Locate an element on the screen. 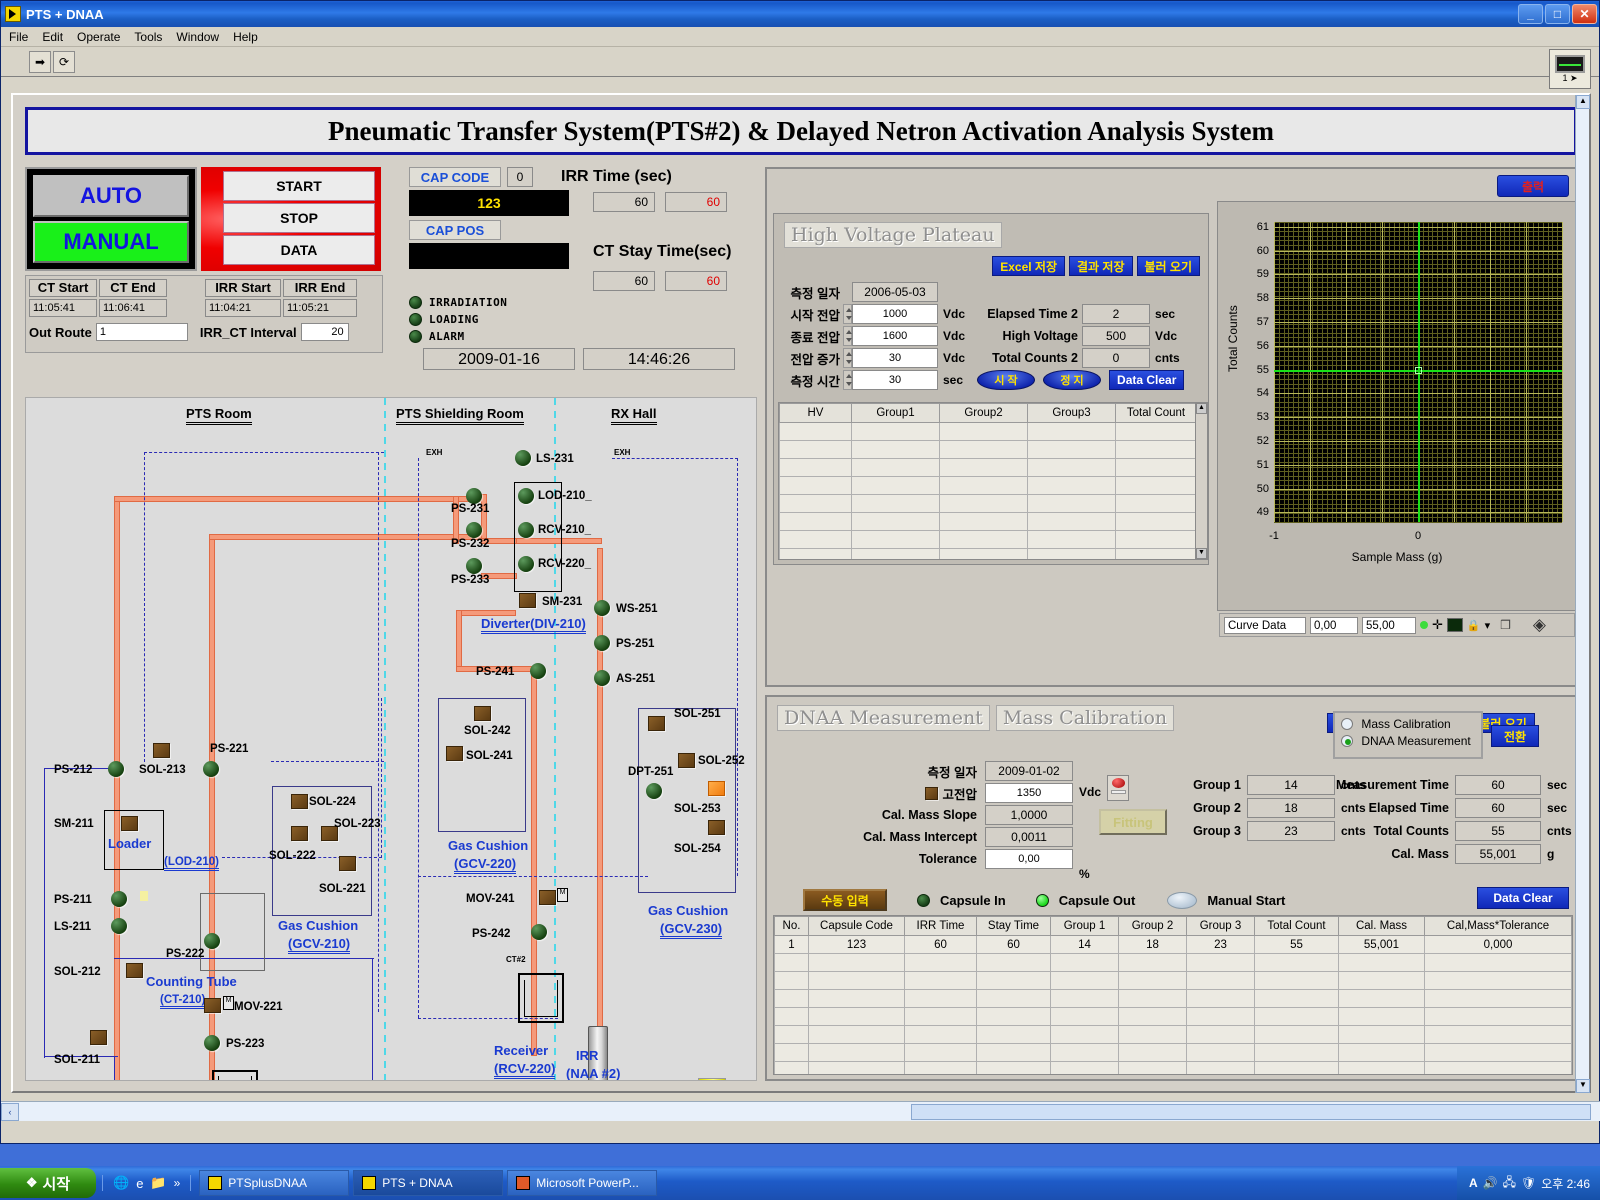 This screenshot has width=1600, height=1200. hv-vstart-input: 1000 is located at coordinates (895, 314).